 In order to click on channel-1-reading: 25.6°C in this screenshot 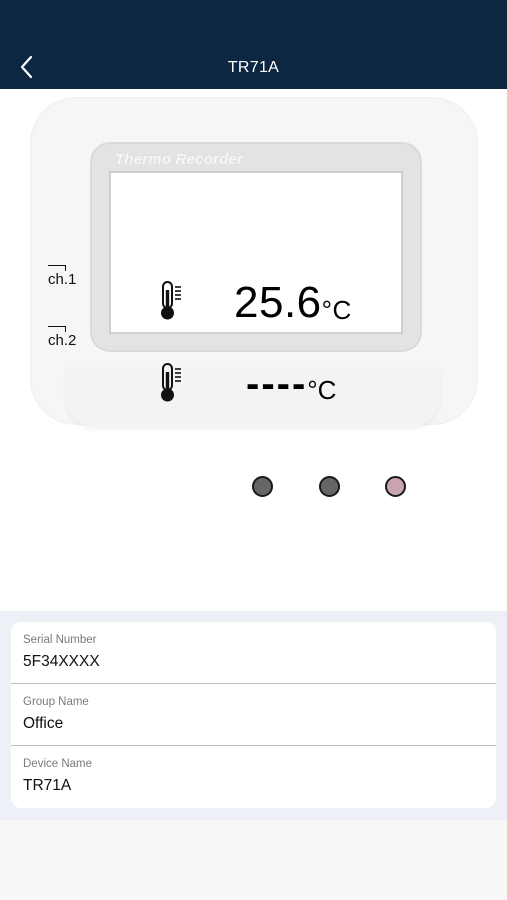, I will do `click(293, 303)`.